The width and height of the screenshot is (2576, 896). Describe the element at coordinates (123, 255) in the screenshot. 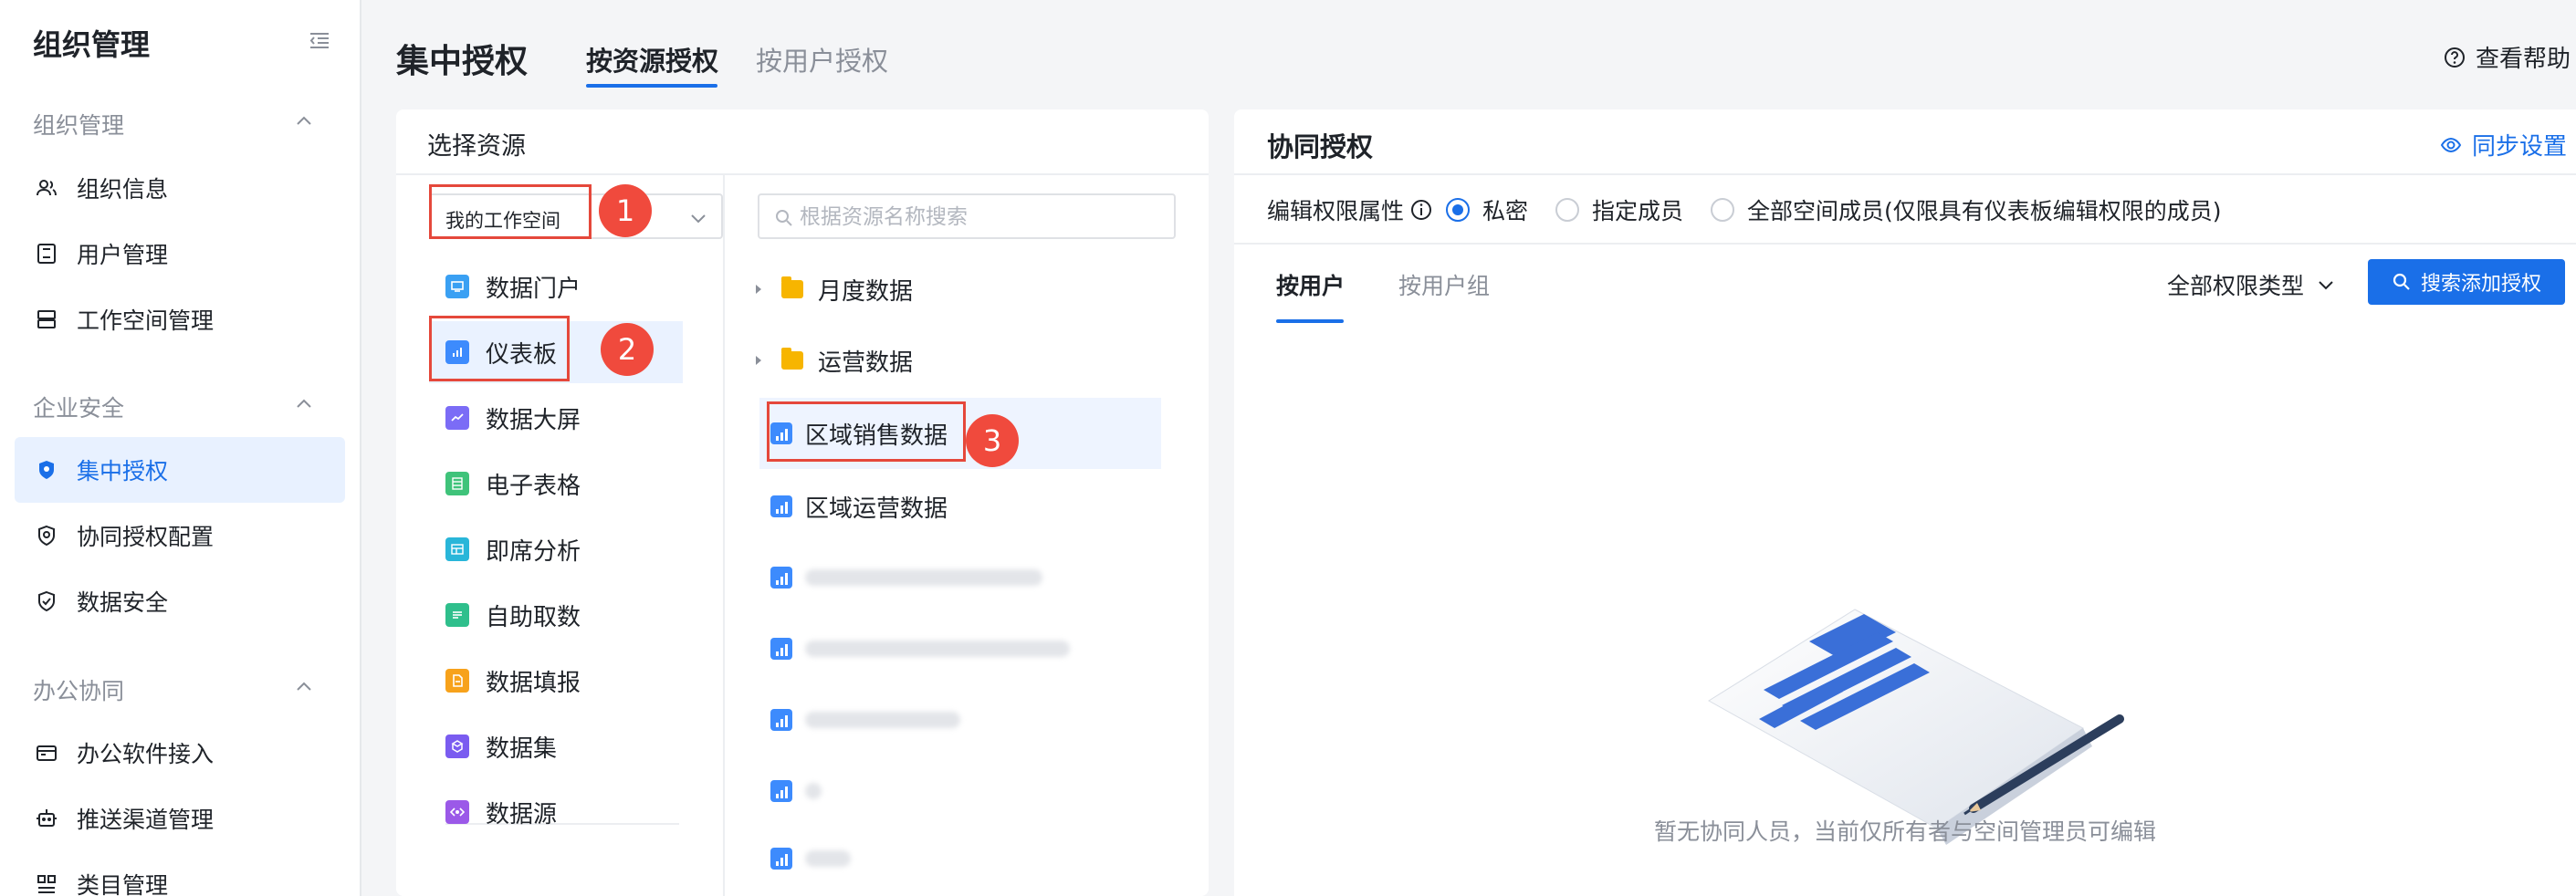

I see `sidebar-item-label: 用户管理` at that location.